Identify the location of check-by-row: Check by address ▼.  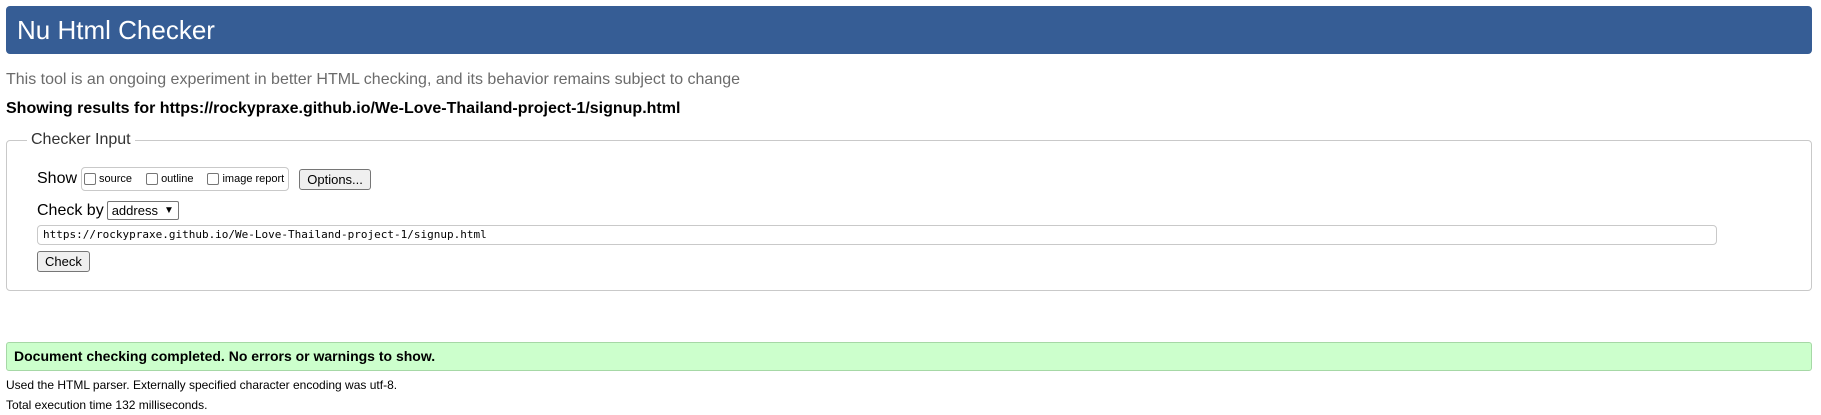
(108, 210).